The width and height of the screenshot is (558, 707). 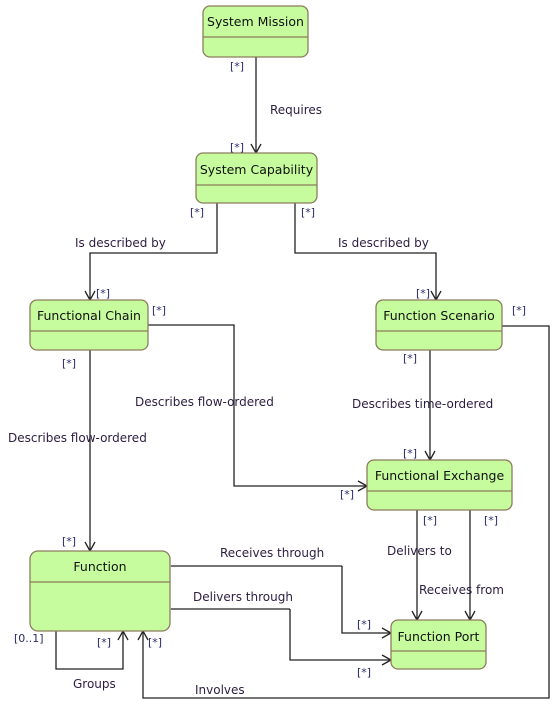 What do you see at coordinates (419, 566) in the screenshot?
I see `edge-delivers-to: [*] Delivers to` at bounding box center [419, 566].